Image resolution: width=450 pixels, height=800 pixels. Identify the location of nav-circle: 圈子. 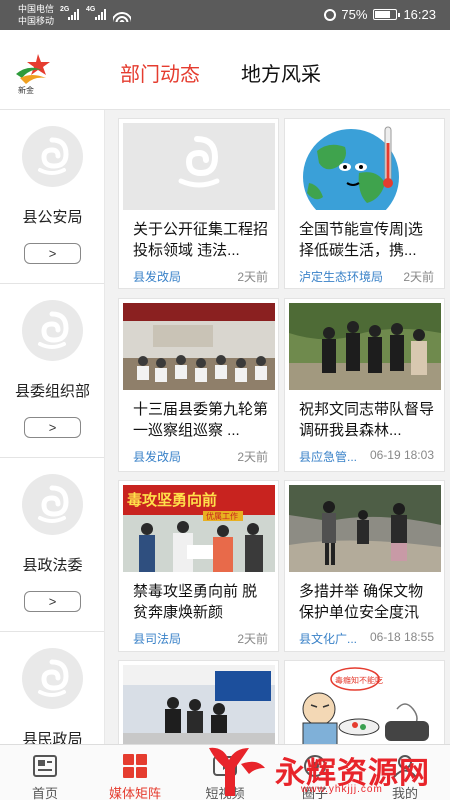
(315, 772).